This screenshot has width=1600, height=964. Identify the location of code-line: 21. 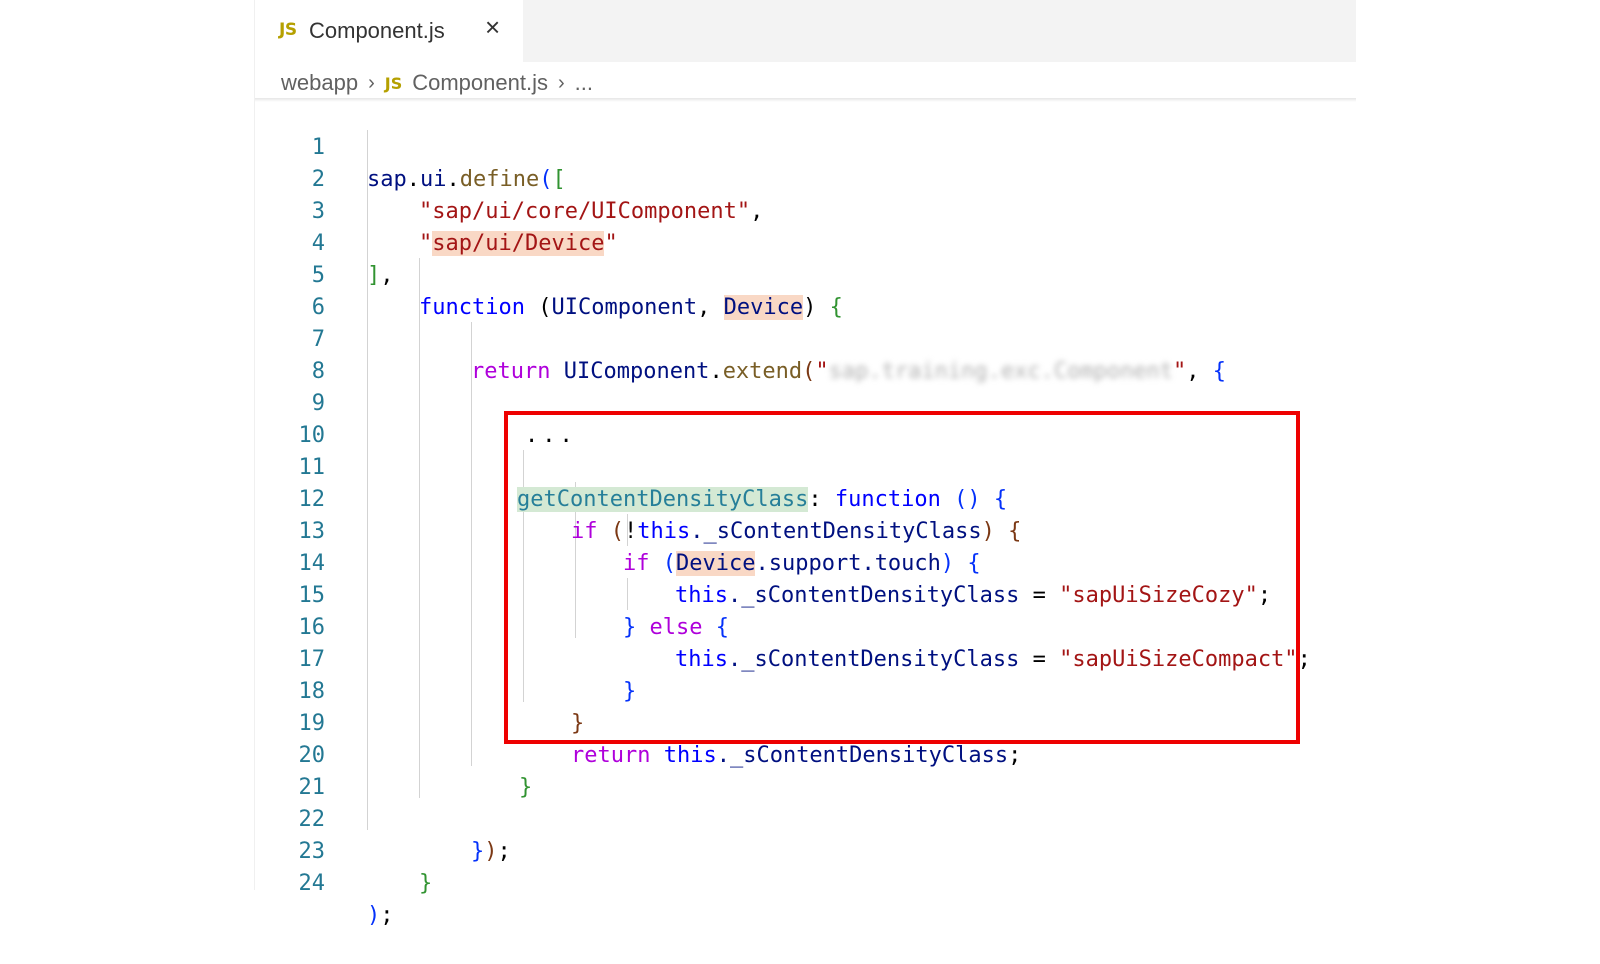
(805, 770).